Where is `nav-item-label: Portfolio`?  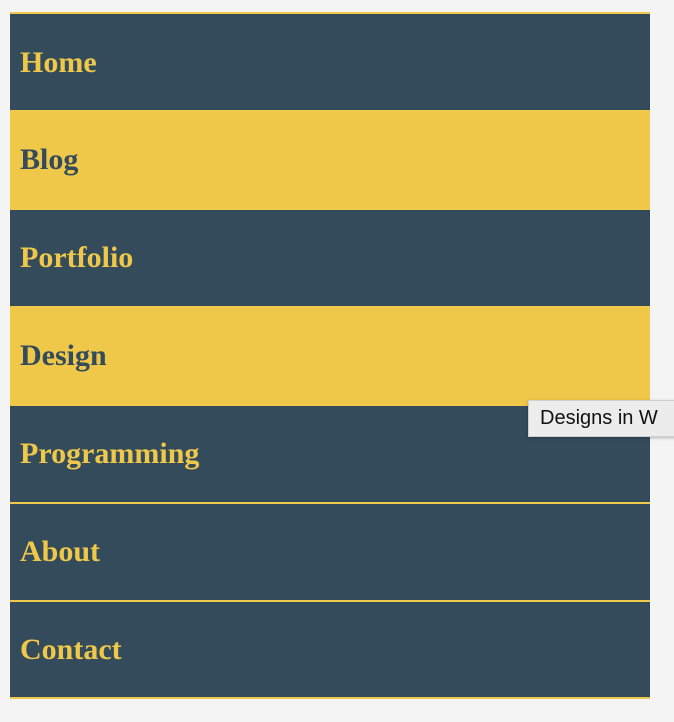 nav-item-label: Portfolio is located at coordinates (77, 257).